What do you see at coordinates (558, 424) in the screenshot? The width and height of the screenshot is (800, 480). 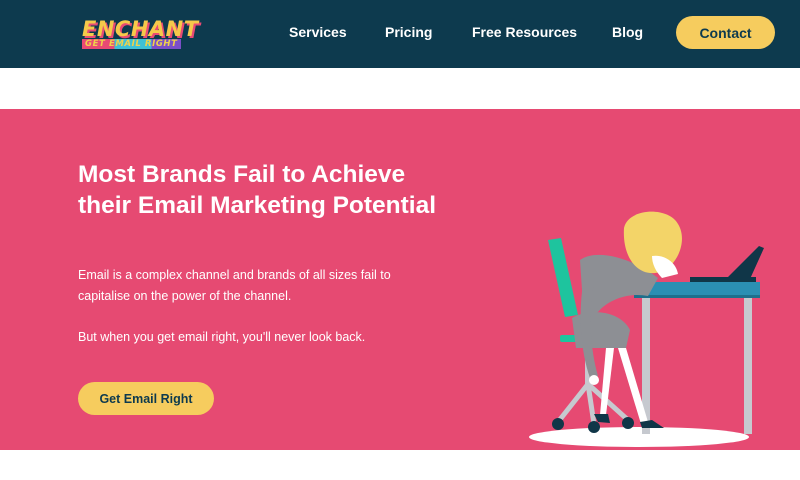 I see `chair-wheel-left` at bounding box center [558, 424].